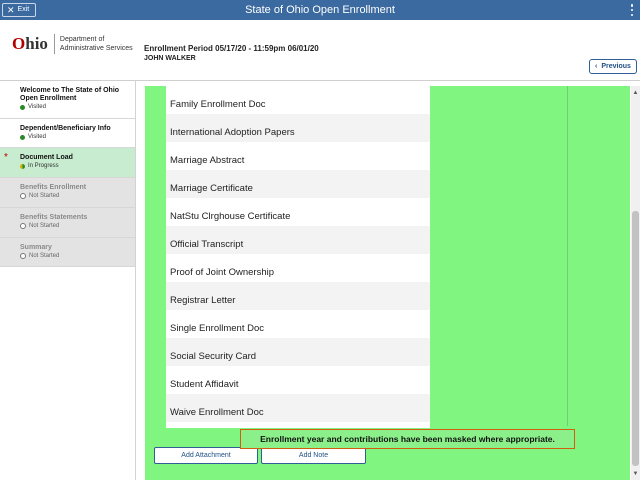 This screenshot has width=640, height=480. I want to click on exit-button: ✕ Exit, so click(19, 10).